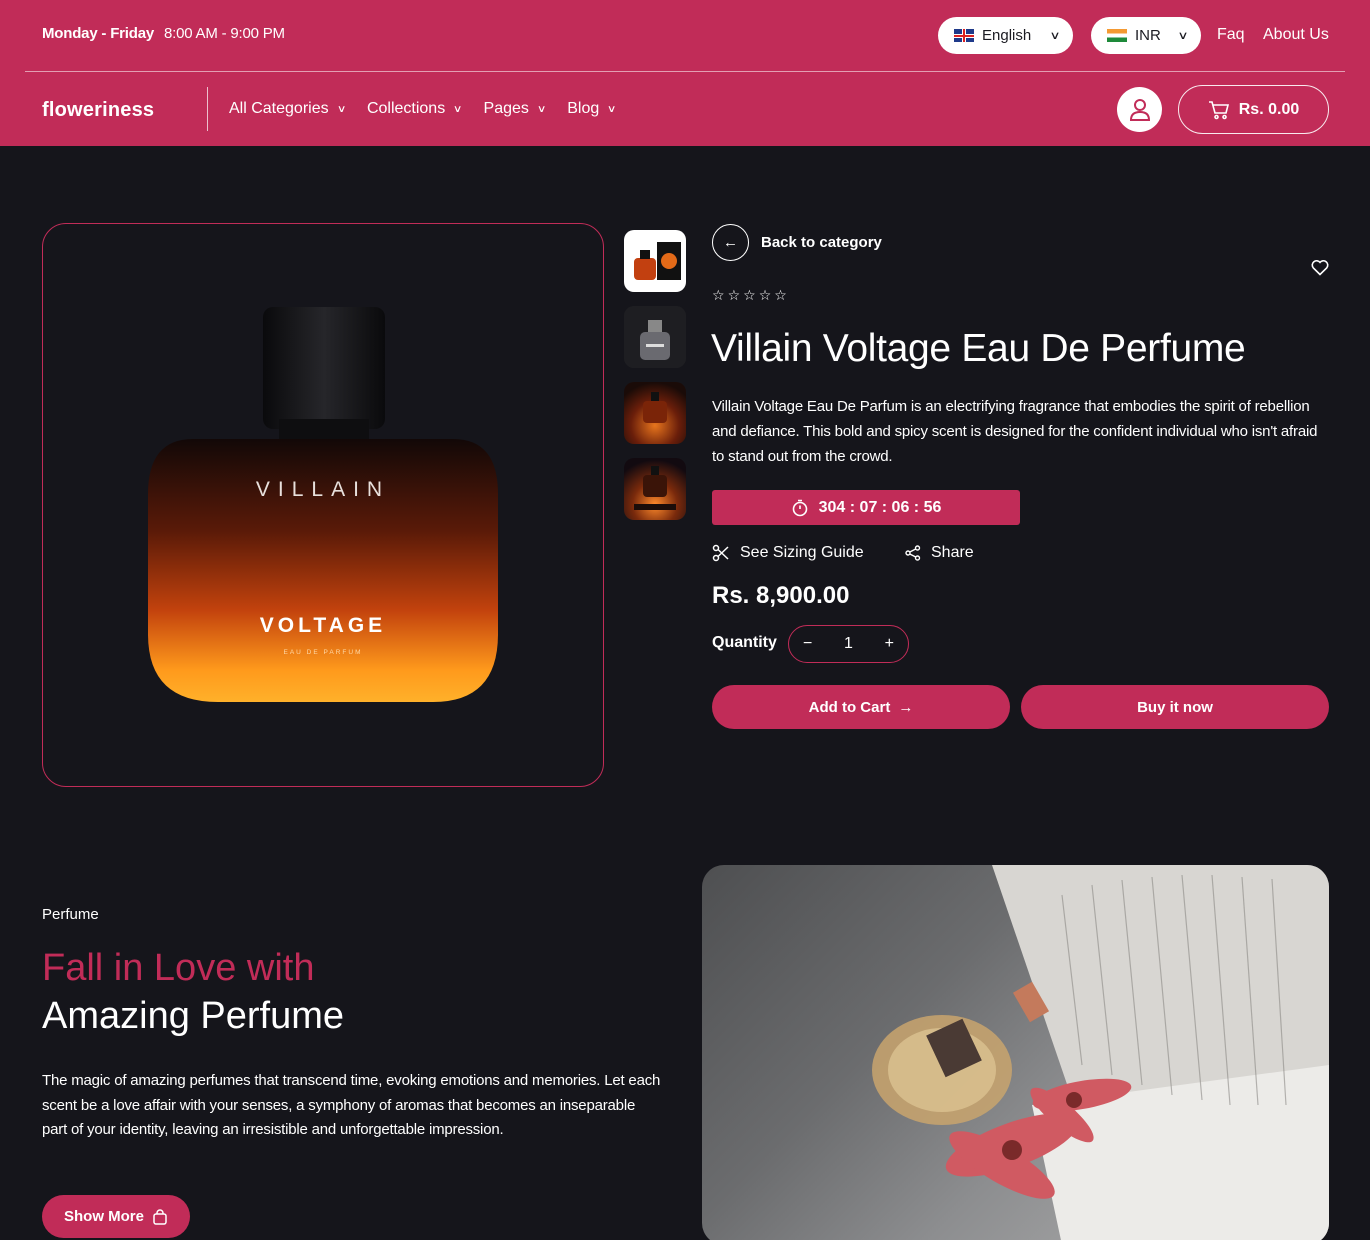 This screenshot has width=1370, height=1240. I want to click on countdown-timer: 304 : 07 : 06 : 56, so click(866, 507).